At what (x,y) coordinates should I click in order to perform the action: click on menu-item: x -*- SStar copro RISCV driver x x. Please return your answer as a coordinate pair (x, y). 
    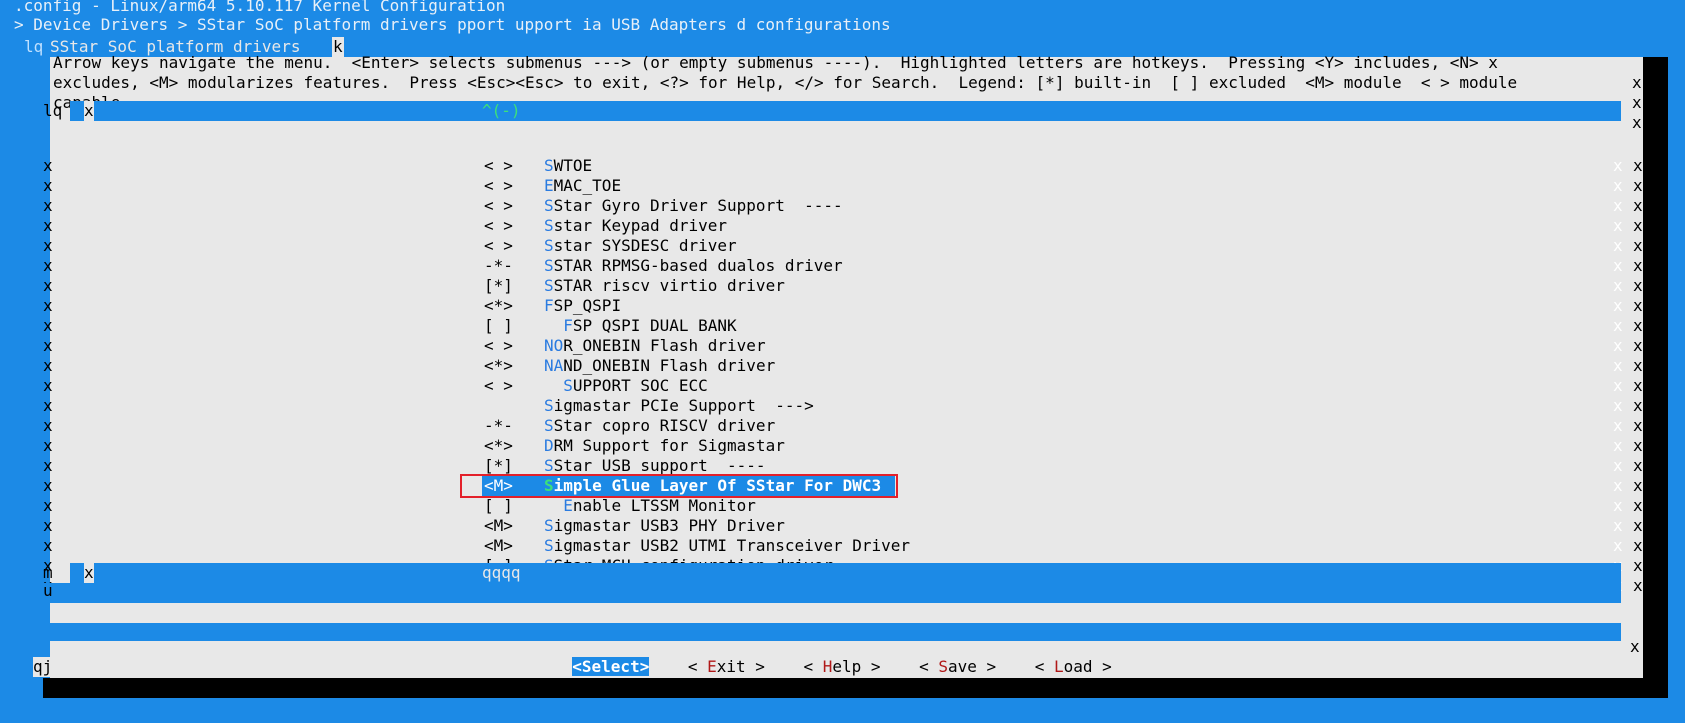
    Looking at the image, I should click on (842, 426).